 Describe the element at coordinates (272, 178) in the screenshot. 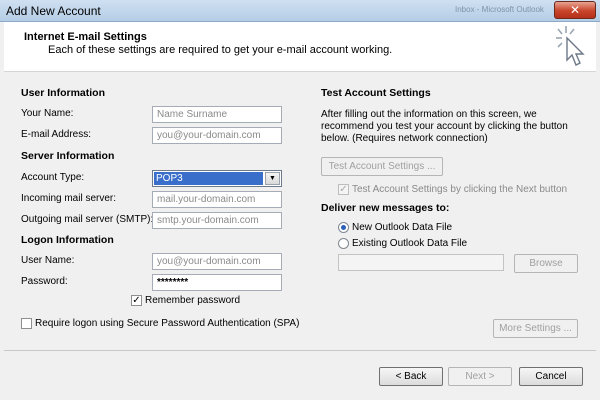

I see `chevron-down-icon: ▼` at that location.